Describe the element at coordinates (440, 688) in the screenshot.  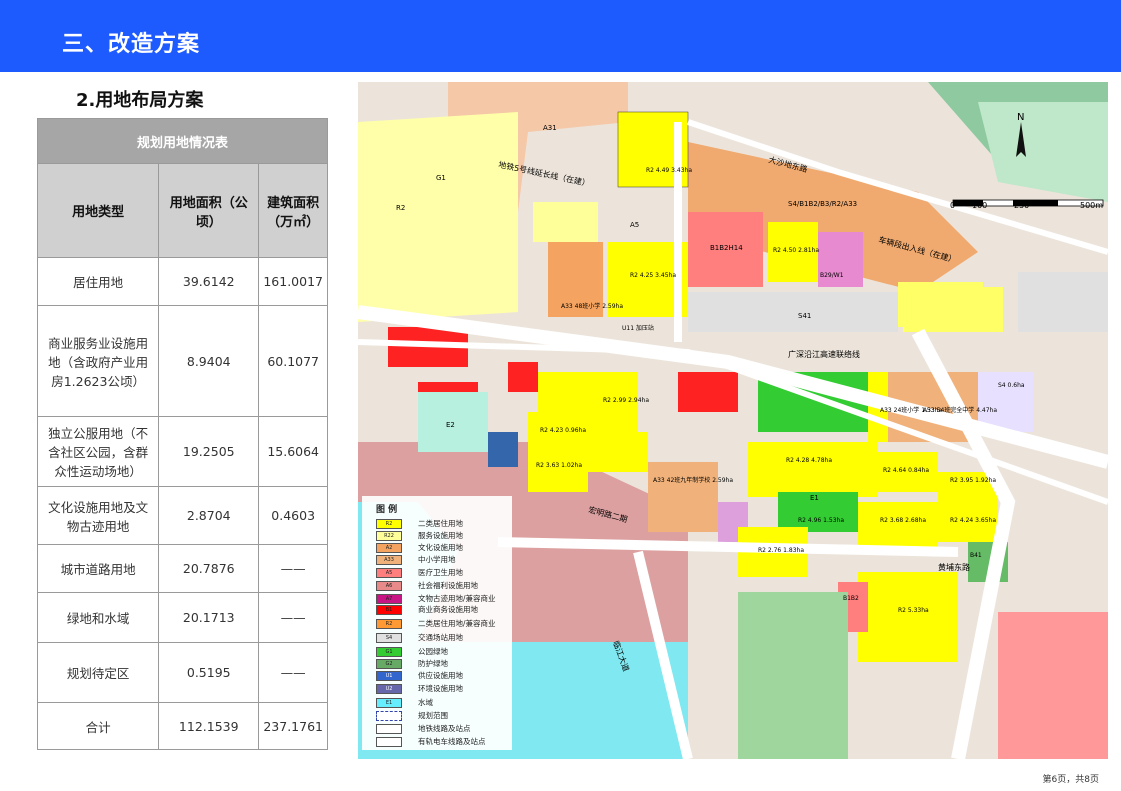
I see `legend-label: 环境设施用地` at that location.